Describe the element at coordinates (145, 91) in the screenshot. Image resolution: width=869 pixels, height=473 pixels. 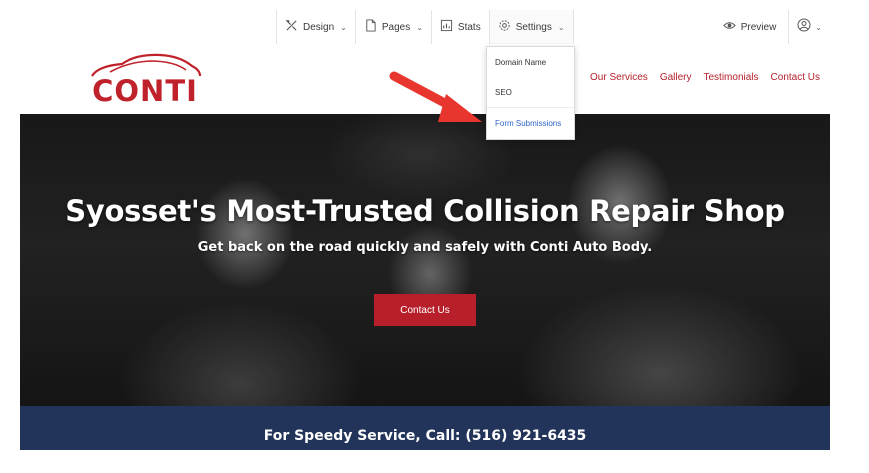
I see `logo-text: CONTI` at that location.